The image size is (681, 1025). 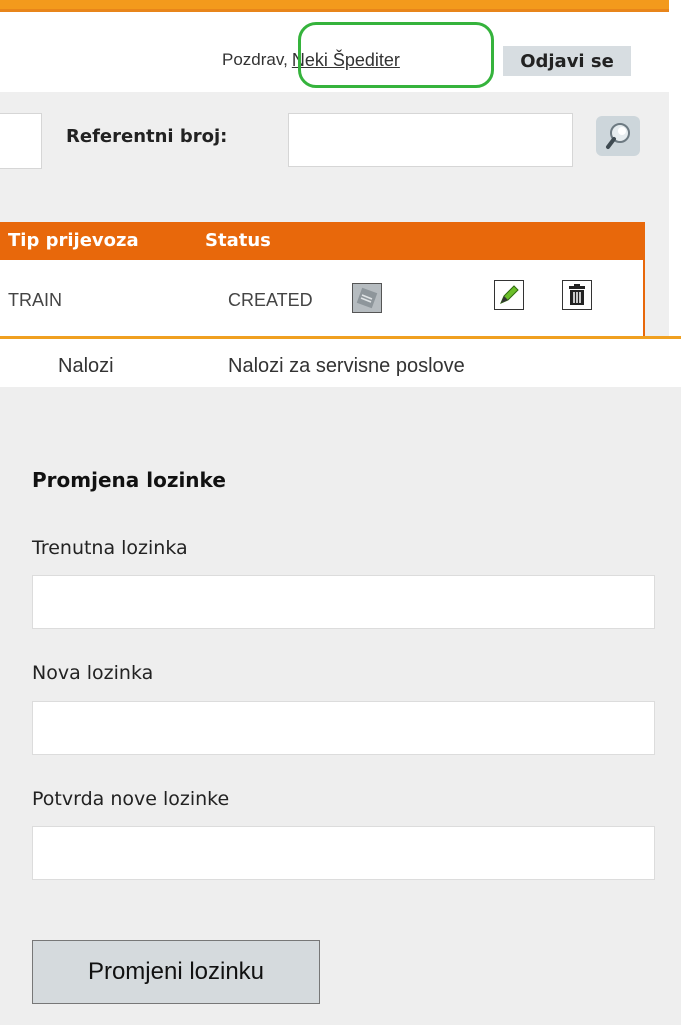 What do you see at coordinates (176, 972) in the screenshot?
I see `change-password-button: Promjeni lozinku` at bounding box center [176, 972].